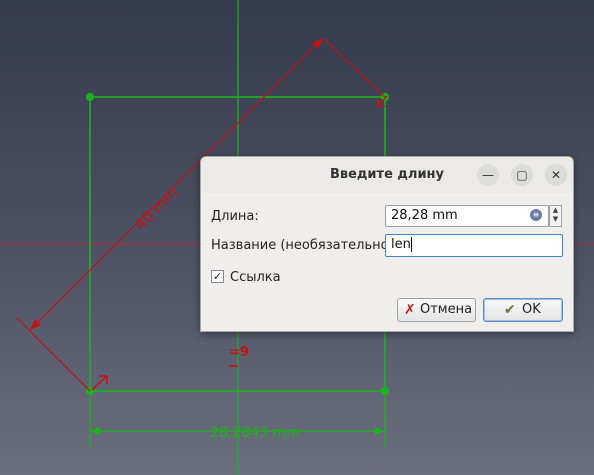 This screenshot has height=475, width=594. Describe the element at coordinates (387, 175) in the screenshot. I see `dialog-titlebar: Введите длину — ▢ ✕` at that location.